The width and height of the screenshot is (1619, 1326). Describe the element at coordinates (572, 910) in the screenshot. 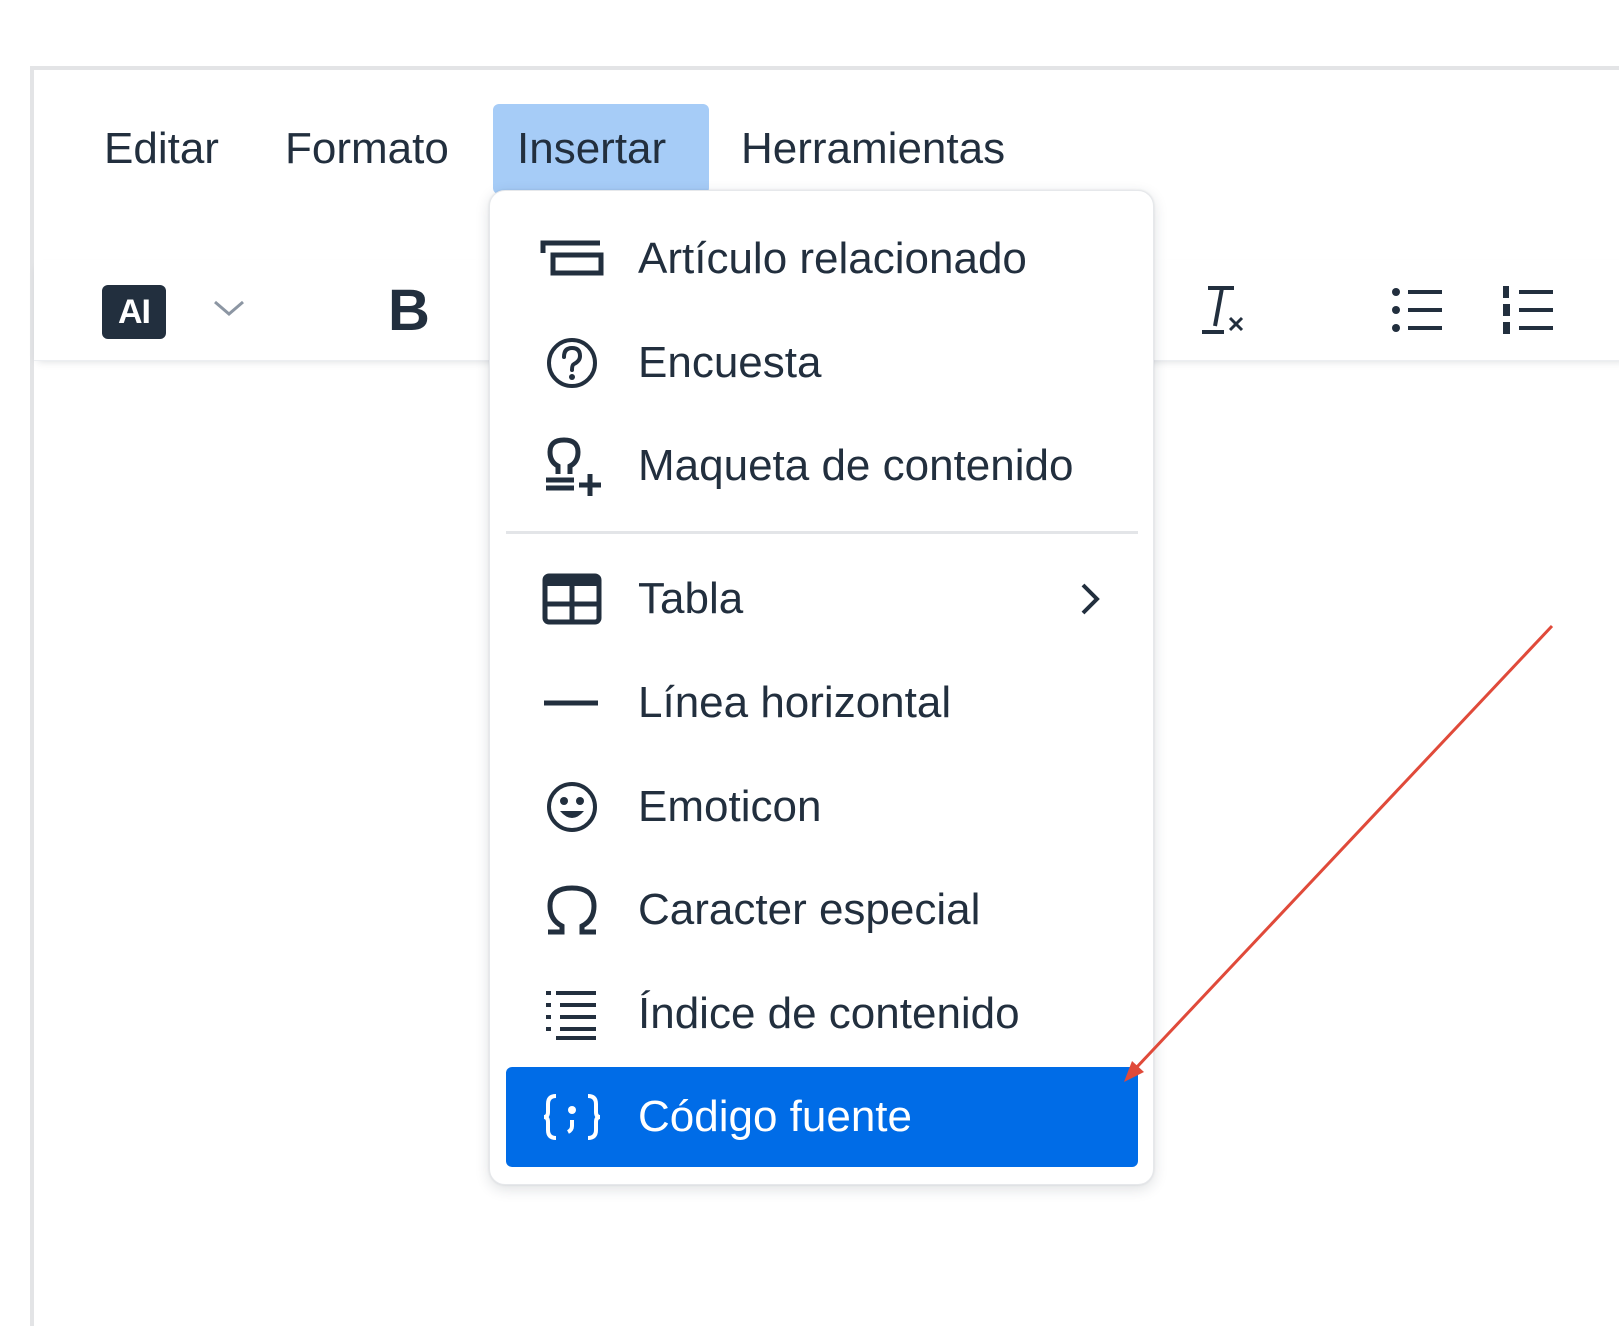

I see `omega-icon` at that location.